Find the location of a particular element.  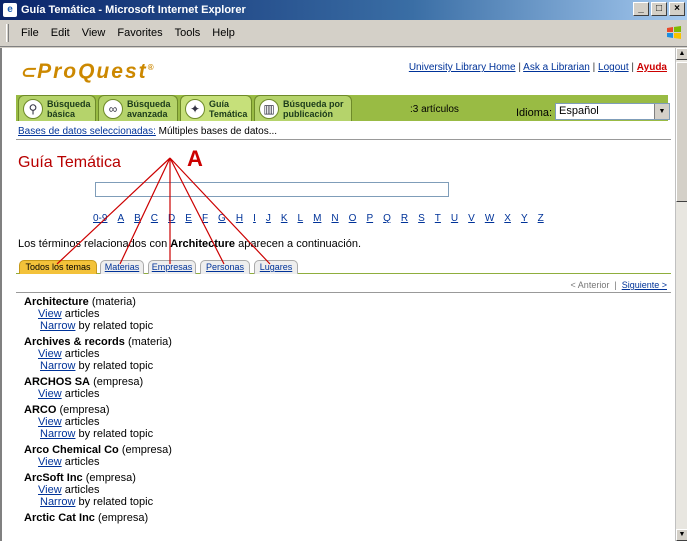

alphabet-letter: F is located at coordinates (205, 218).